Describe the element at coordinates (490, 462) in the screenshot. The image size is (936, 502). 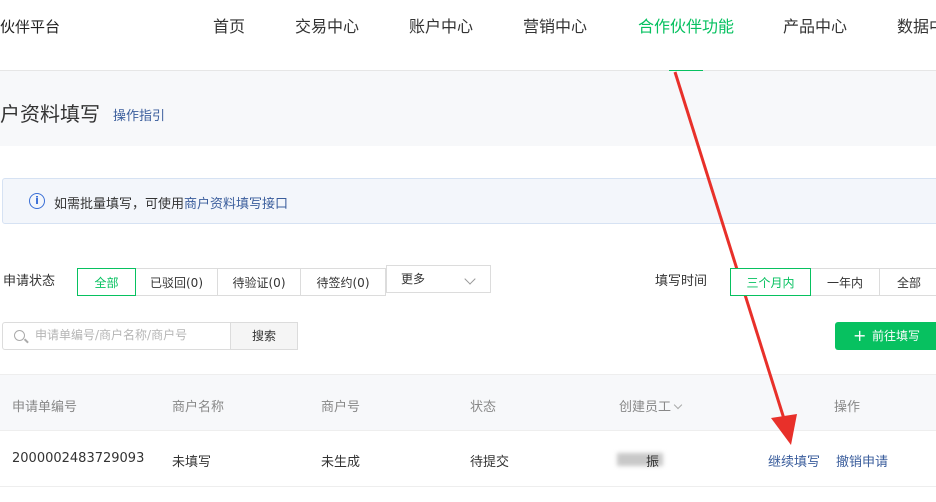
I see `cell-status: 待提交` at that location.